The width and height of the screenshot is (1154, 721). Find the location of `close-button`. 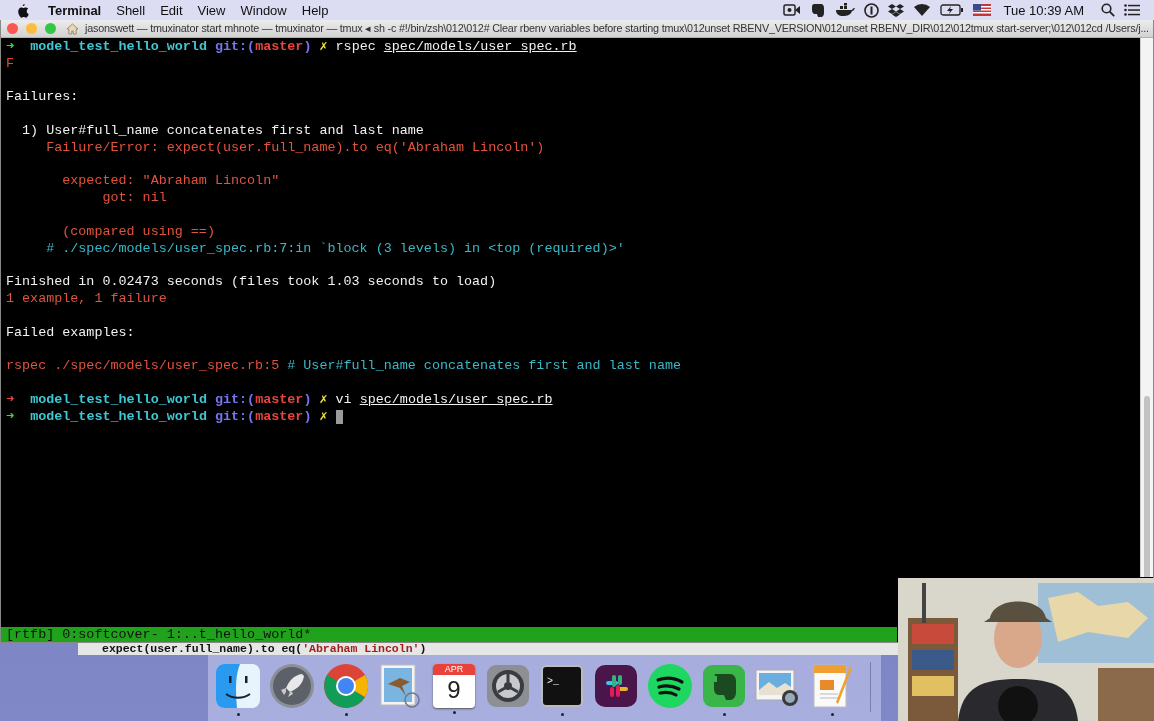

close-button is located at coordinates (12, 28).